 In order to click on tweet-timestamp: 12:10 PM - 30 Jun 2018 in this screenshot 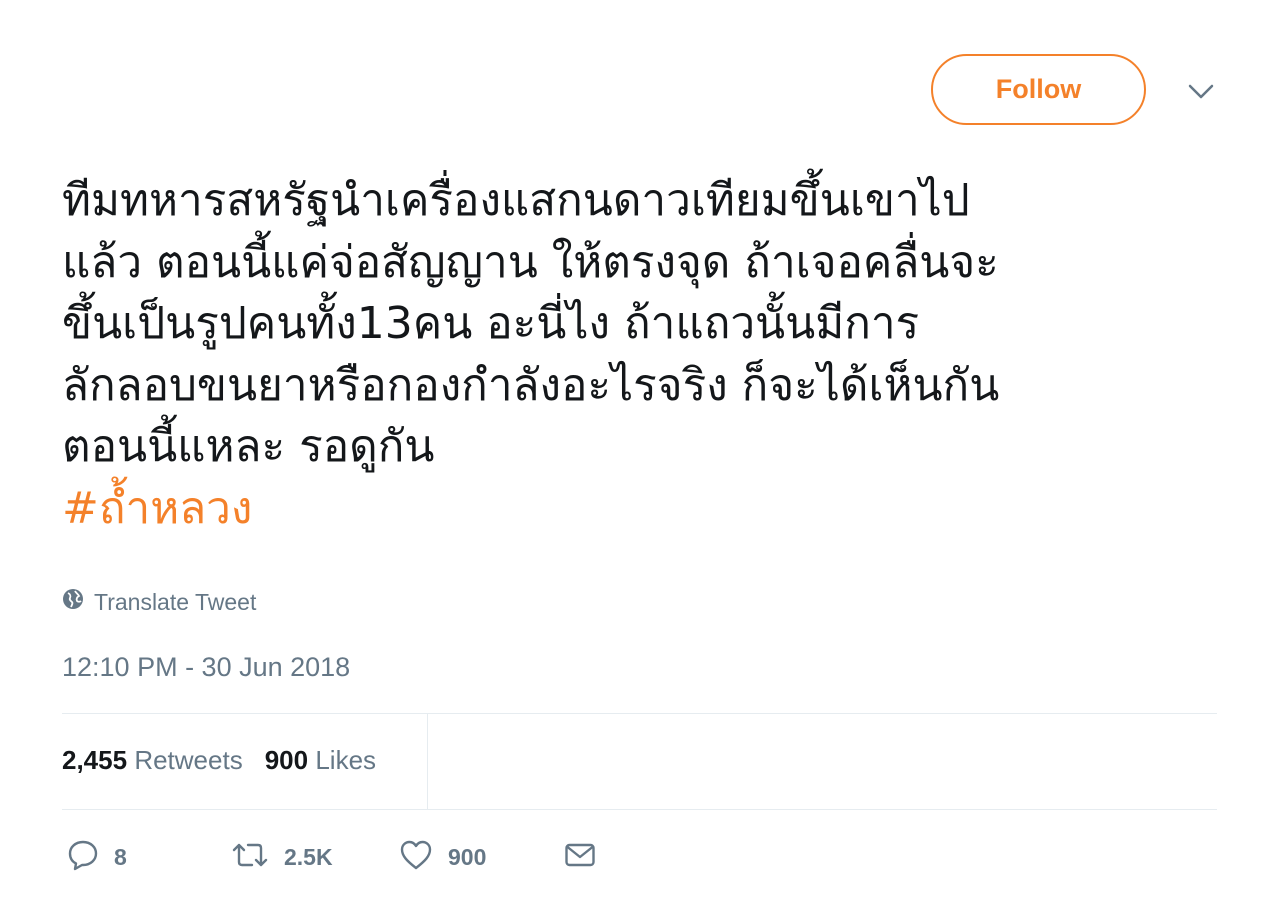, I will do `click(206, 667)`.